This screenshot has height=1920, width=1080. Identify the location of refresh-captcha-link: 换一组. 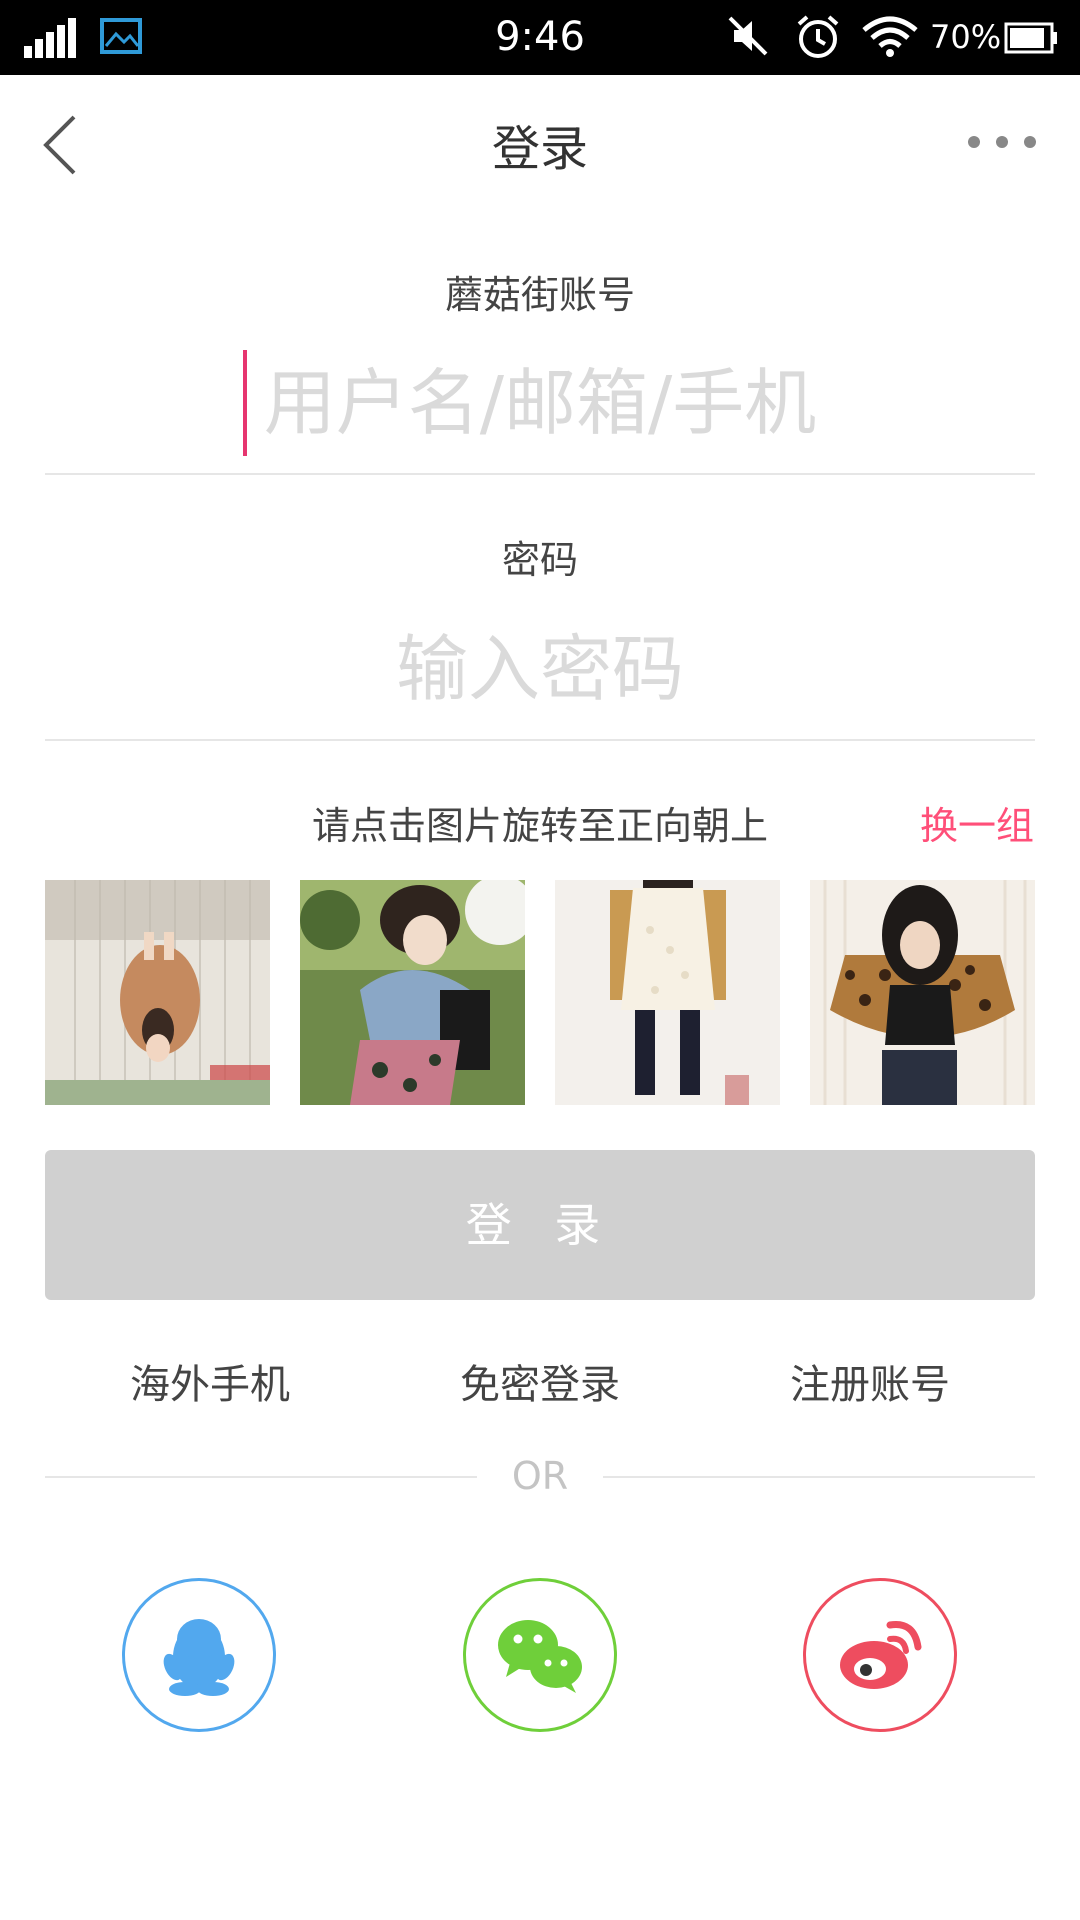
(977, 822).